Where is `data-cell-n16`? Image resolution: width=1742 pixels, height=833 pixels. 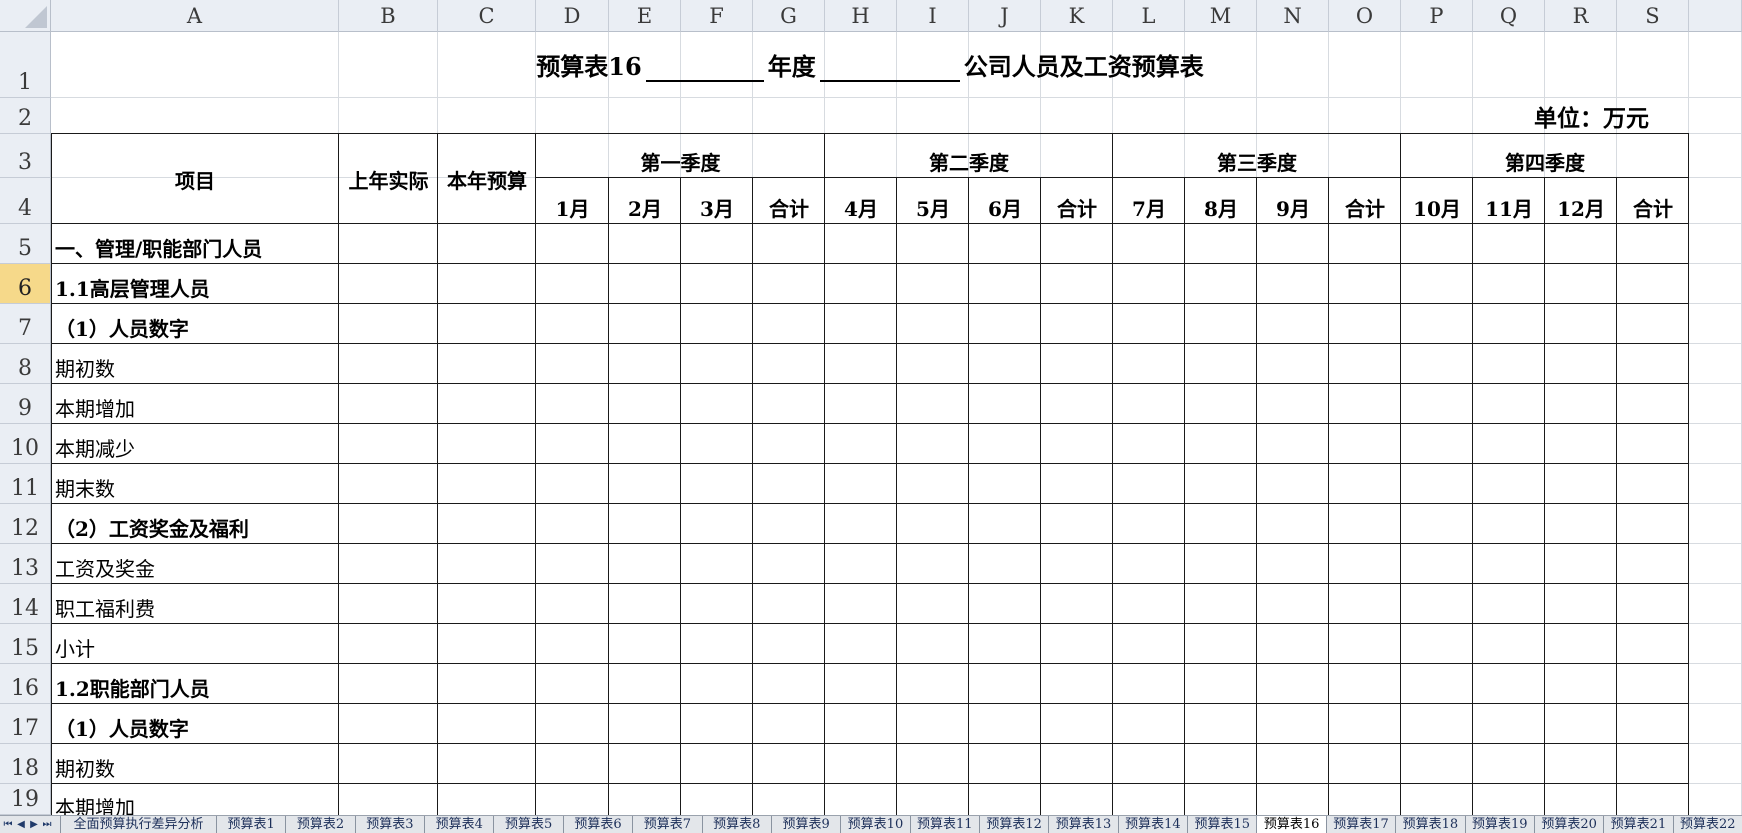 data-cell-n16 is located at coordinates (1293, 684).